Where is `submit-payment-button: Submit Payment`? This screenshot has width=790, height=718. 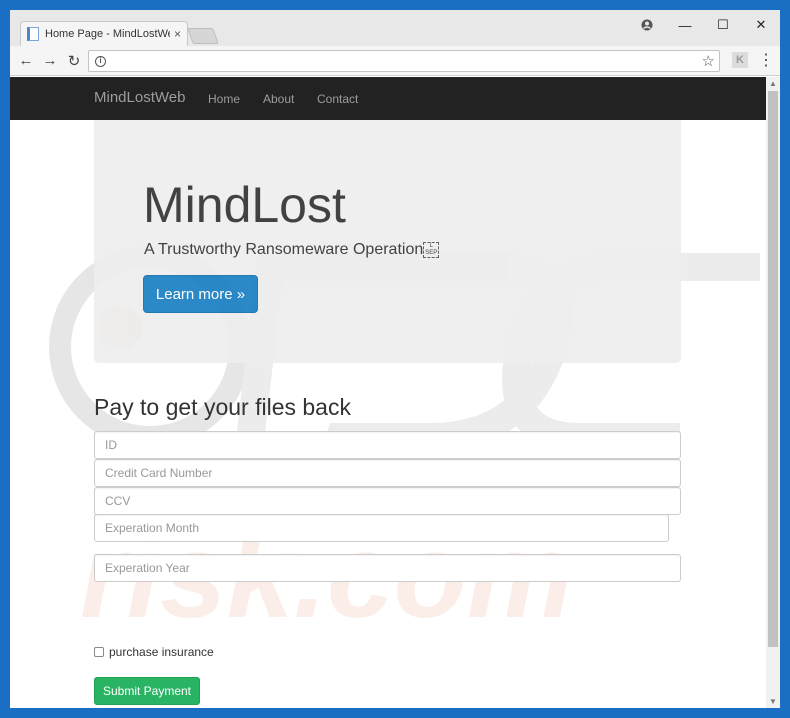 submit-payment-button: Submit Payment is located at coordinates (147, 691).